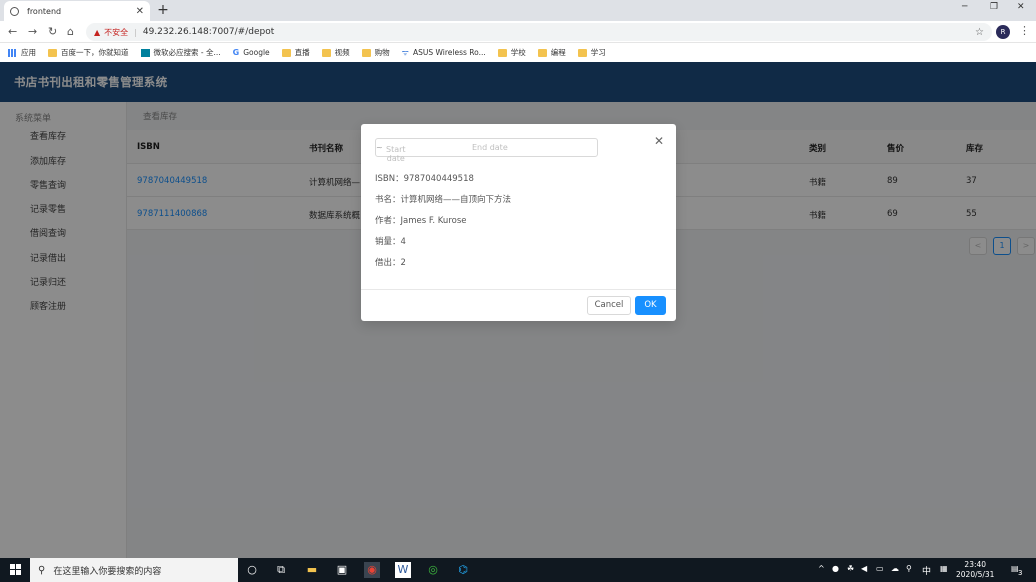  What do you see at coordinates (518, 10) in the screenshot?
I see `browser-tab-strip: frontend ✕ + ─ ❐ ✕` at bounding box center [518, 10].